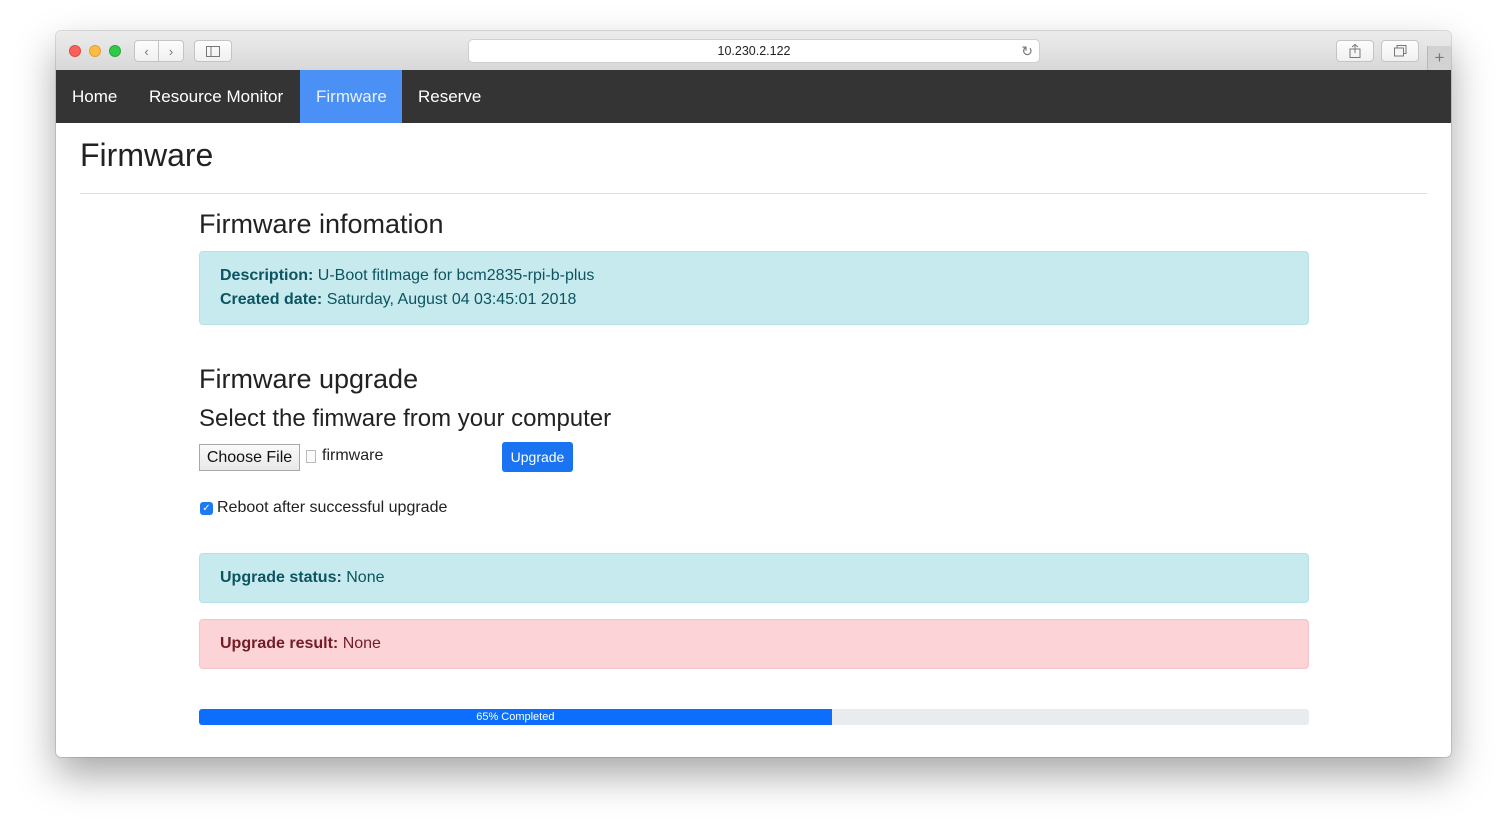 This screenshot has height=837, width=1507. I want to click on choose-file-button: Choose File, so click(249, 457).